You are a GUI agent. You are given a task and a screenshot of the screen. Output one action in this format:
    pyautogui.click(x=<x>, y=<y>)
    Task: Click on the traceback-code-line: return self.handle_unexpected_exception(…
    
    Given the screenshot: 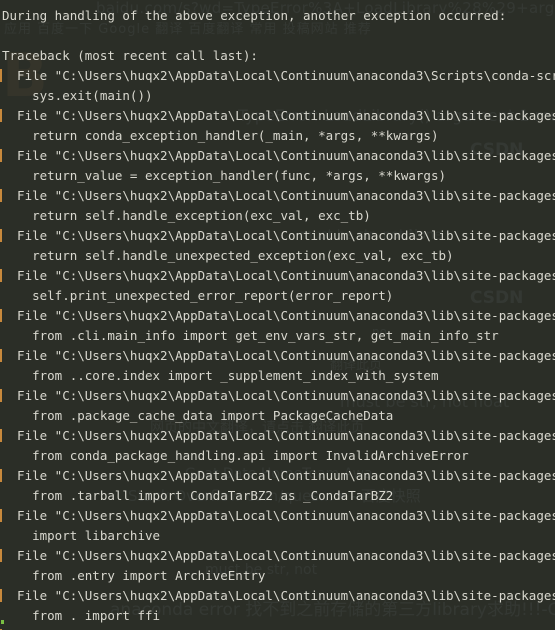 What is the action you would take?
    pyautogui.click(x=228, y=255)
    